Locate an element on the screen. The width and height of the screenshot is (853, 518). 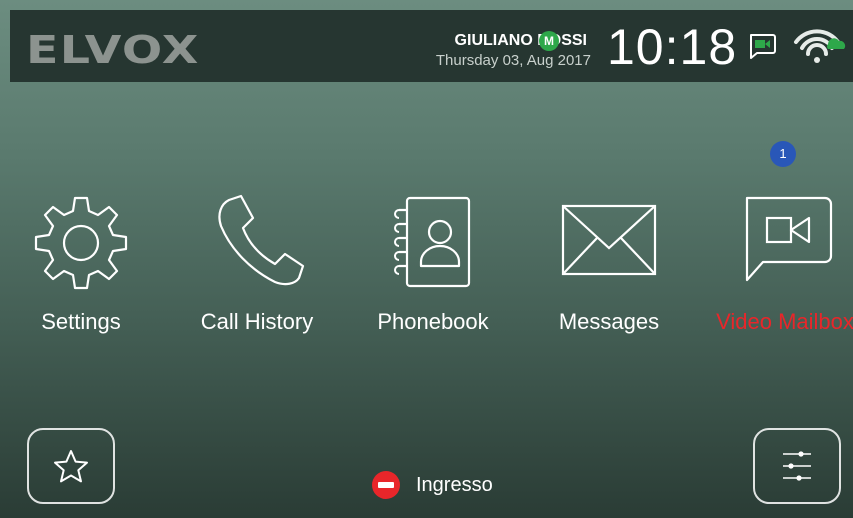
sliders-icon is located at coordinates (797, 466).